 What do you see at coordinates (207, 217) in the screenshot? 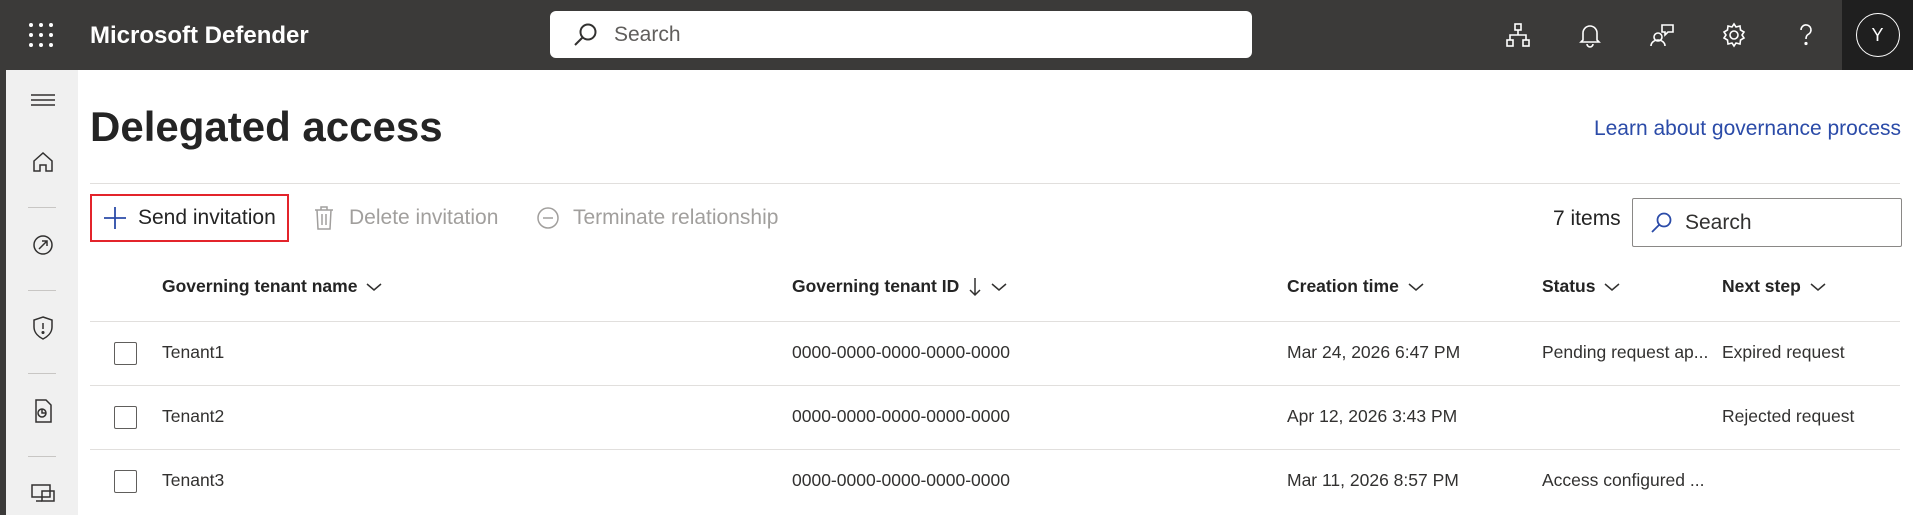
I see `send-invitation-label: Send invitation` at bounding box center [207, 217].